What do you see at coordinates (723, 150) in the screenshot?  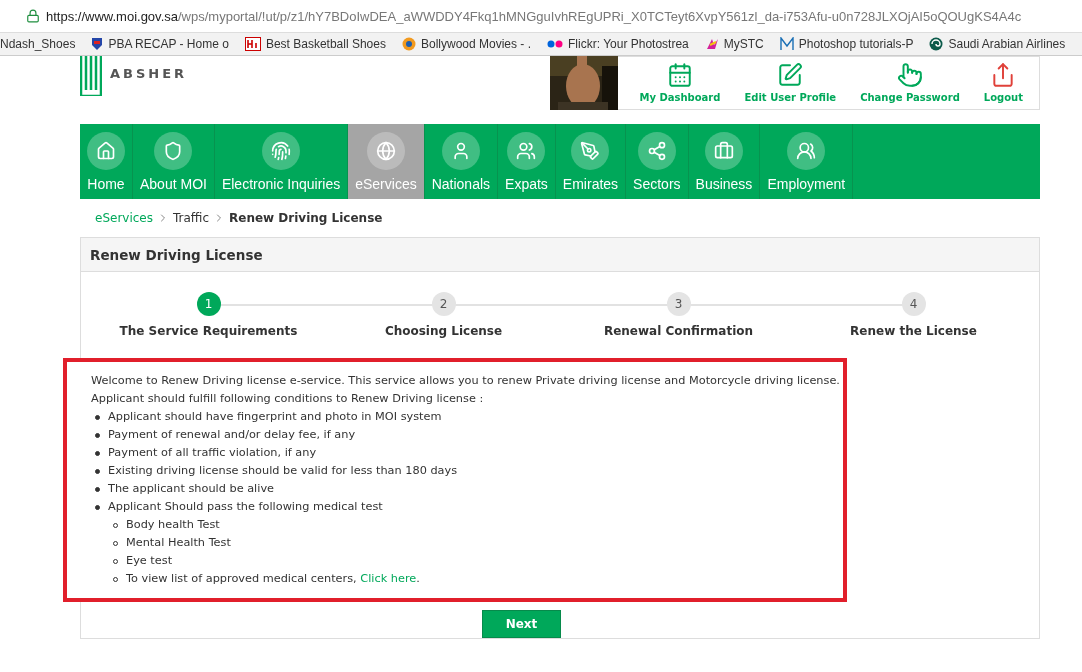 I see `briefcase-icon` at bounding box center [723, 150].